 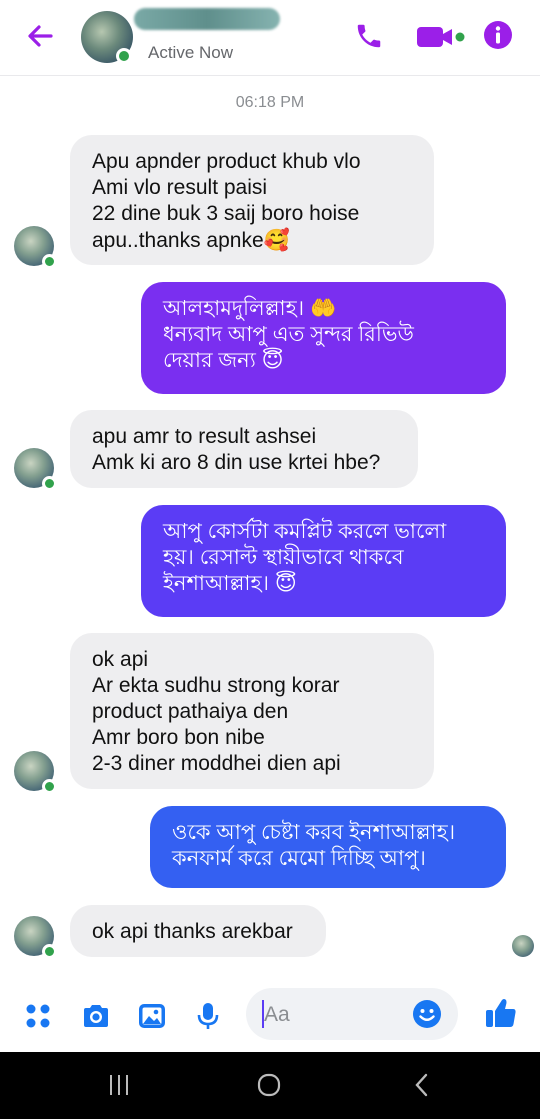 I want to click on message-timestamp: 06:18 PM, so click(x=270, y=102).